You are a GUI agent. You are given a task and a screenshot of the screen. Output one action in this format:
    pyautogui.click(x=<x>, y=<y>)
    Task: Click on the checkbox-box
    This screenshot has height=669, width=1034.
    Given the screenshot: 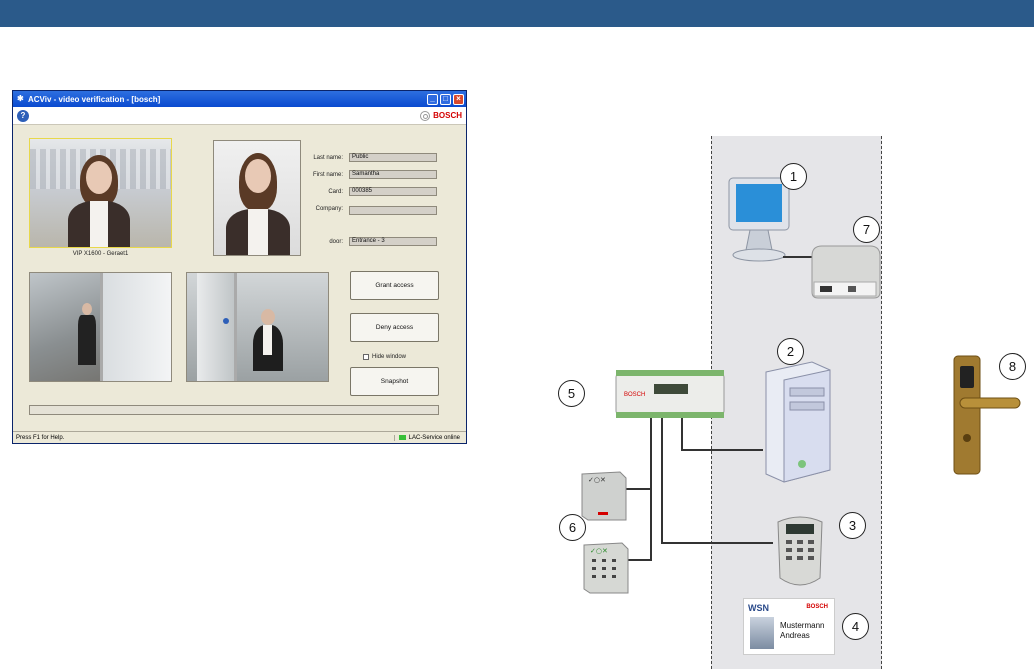 What is the action you would take?
    pyautogui.click(x=366, y=357)
    